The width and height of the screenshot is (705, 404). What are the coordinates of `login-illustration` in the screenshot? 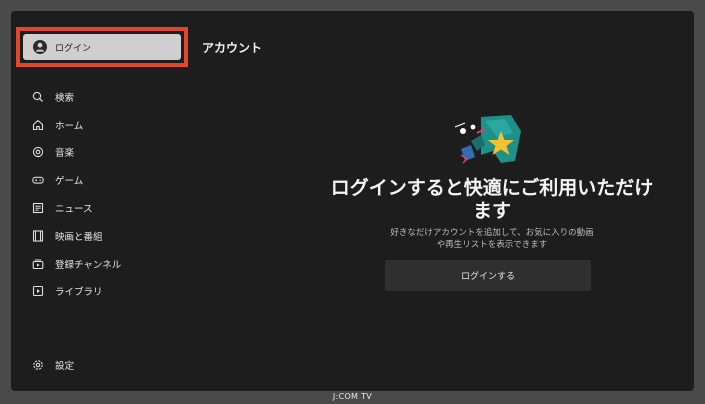 It's located at (486, 140).